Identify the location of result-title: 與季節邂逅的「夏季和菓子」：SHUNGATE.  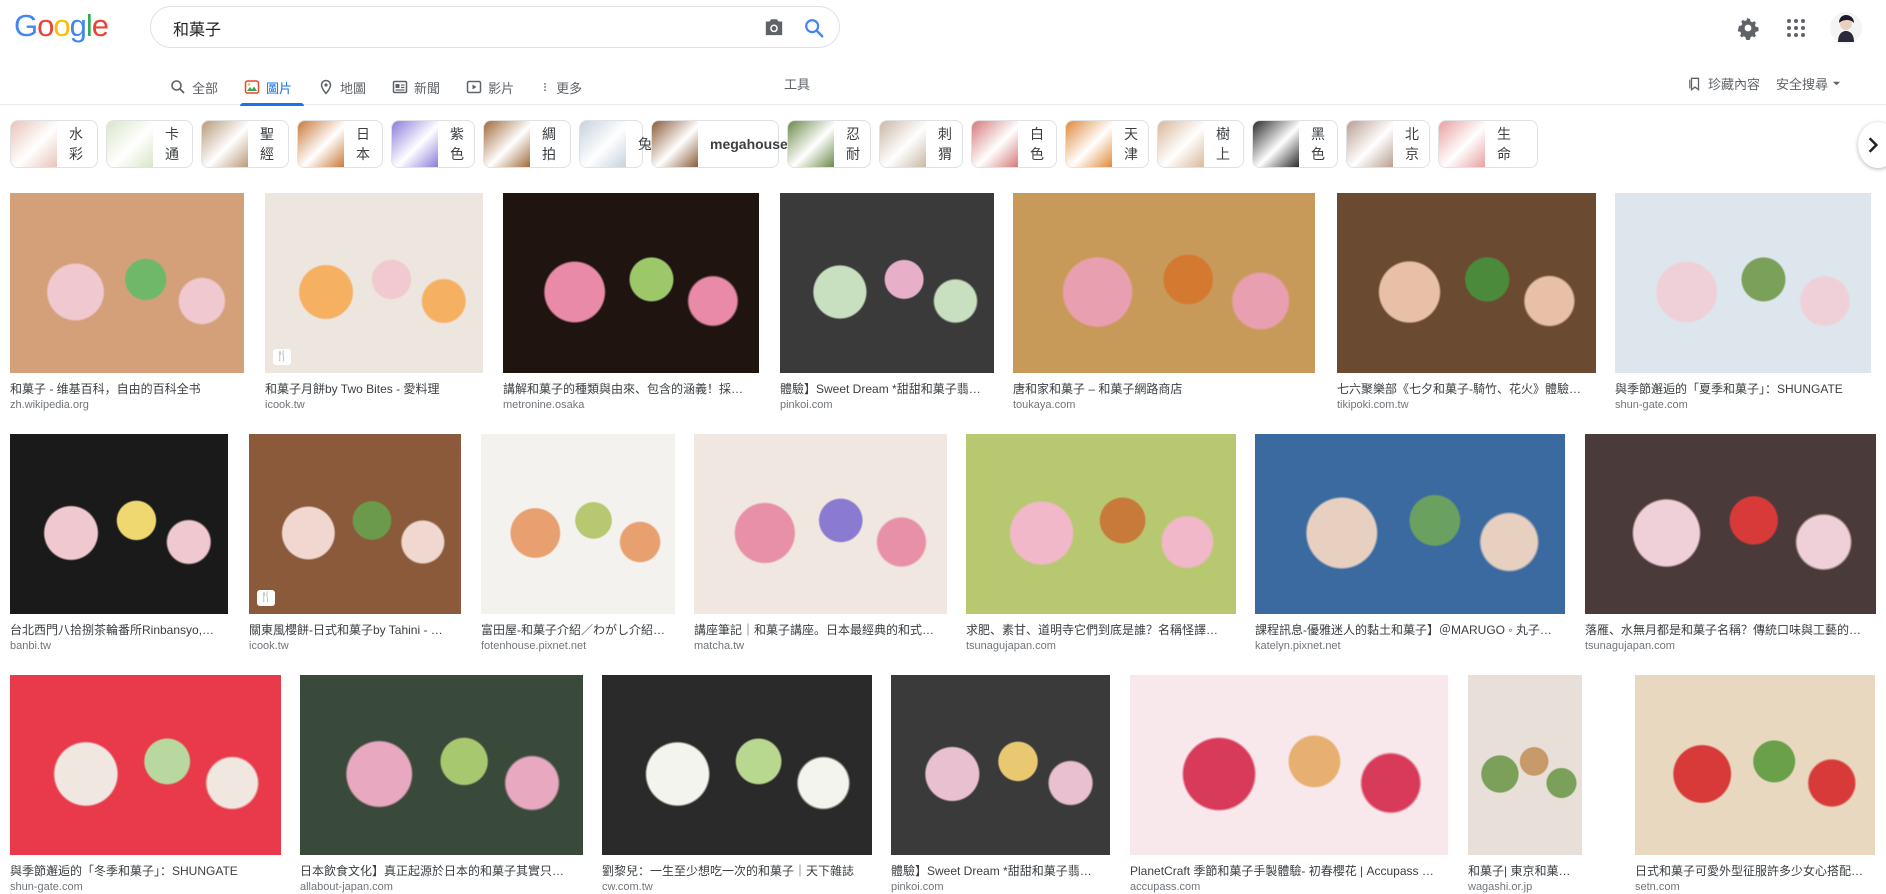
(1743, 389).